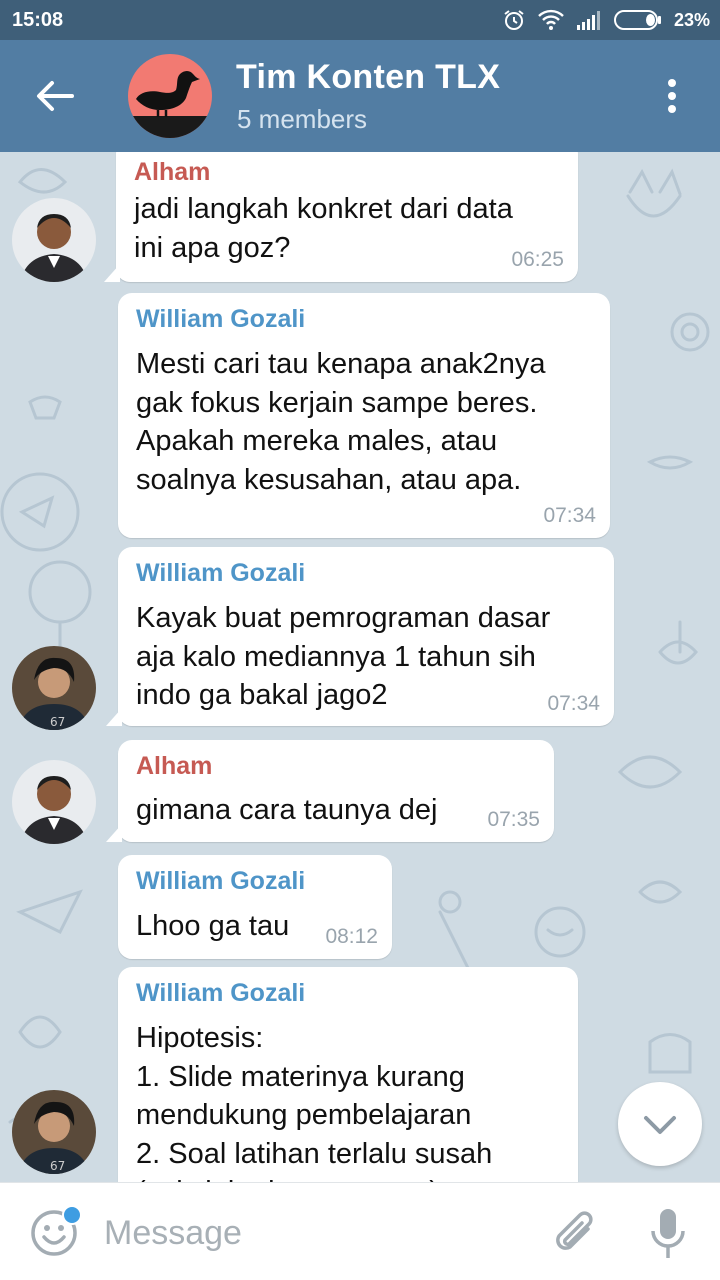  What do you see at coordinates (551, 19) in the screenshot?
I see `wifi-icon` at bounding box center [551, 19].